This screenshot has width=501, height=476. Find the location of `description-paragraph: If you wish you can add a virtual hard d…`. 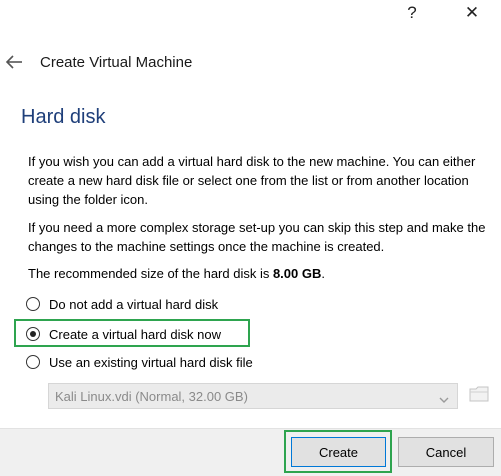

description-paragraph: If you wish you can add a virtual hard d… is located at coordinates (252, 180).